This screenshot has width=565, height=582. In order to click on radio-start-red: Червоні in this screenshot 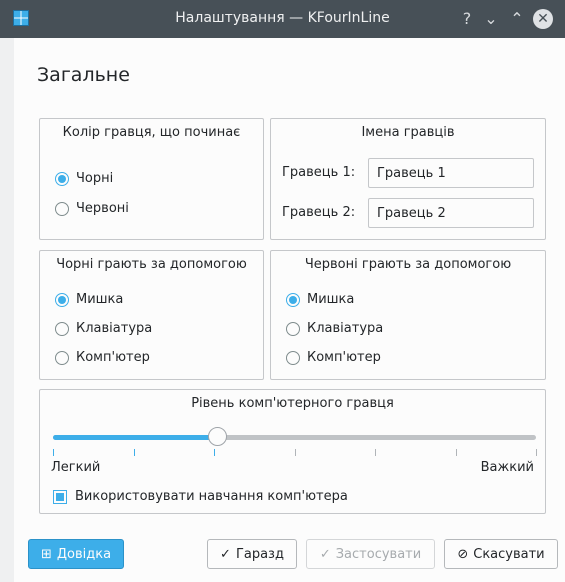, I will do `click(92, 208)`.